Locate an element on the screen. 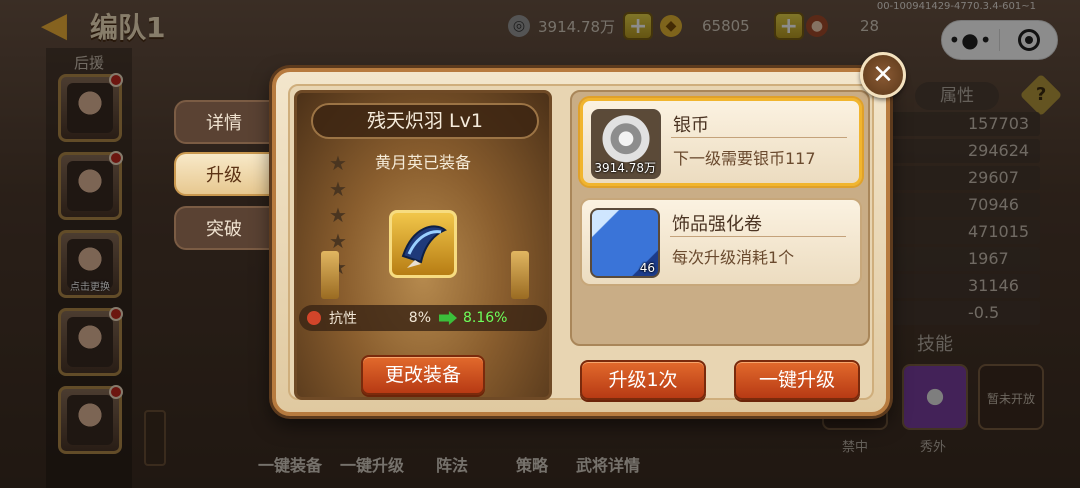 This screenshot has height=488, width=1080. tab-details: 详情 is located at coordinates (224, 122).